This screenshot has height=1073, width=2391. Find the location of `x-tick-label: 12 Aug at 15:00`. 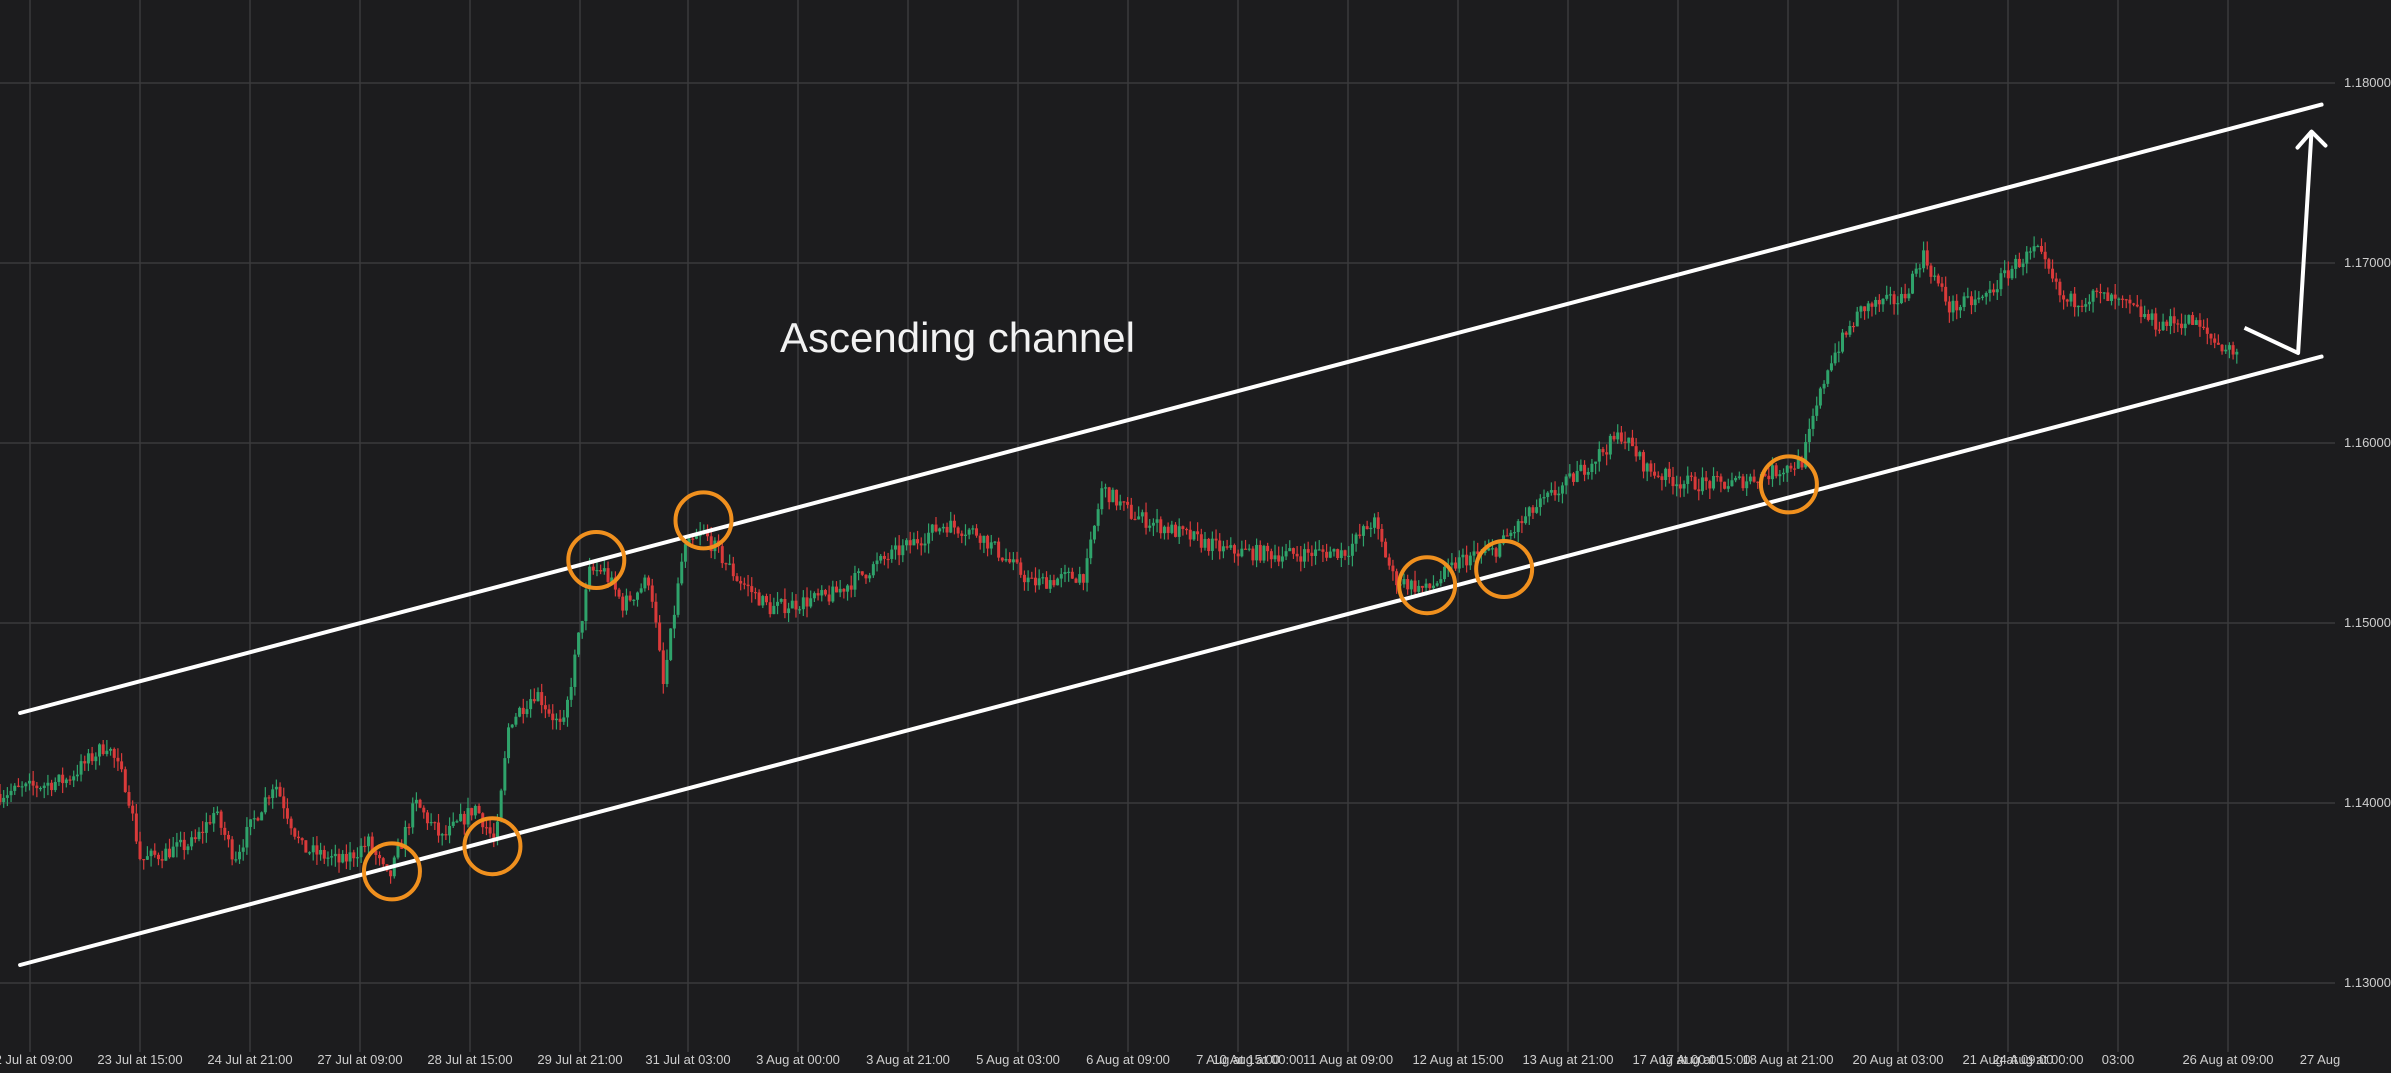

x-tick-label: 12 Aug at 15:00 is located at coordinates (1457, 1059).